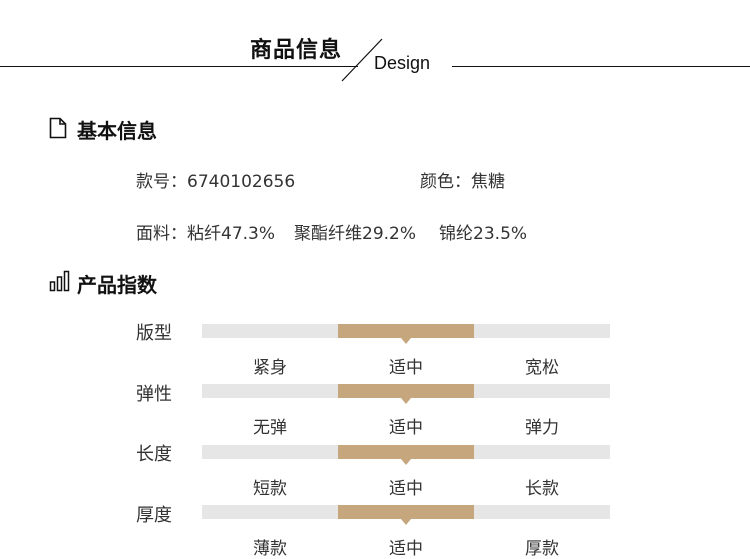  Describe the element at coordinates (161, 234) in the screenshot. I see `fabric-label: 面料：` at that location.